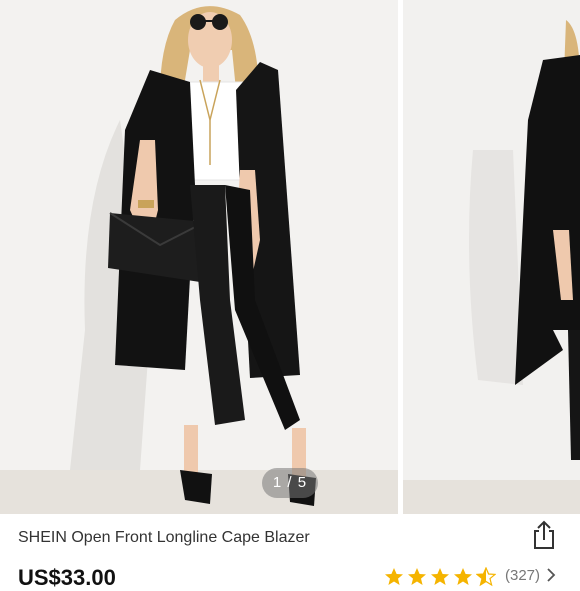 Image resolution: width=580 pixels, height=591 pixels. Describe the element at coordinates (67, 577) in the screenshot. I see `product-price: US$33.00` at that location.